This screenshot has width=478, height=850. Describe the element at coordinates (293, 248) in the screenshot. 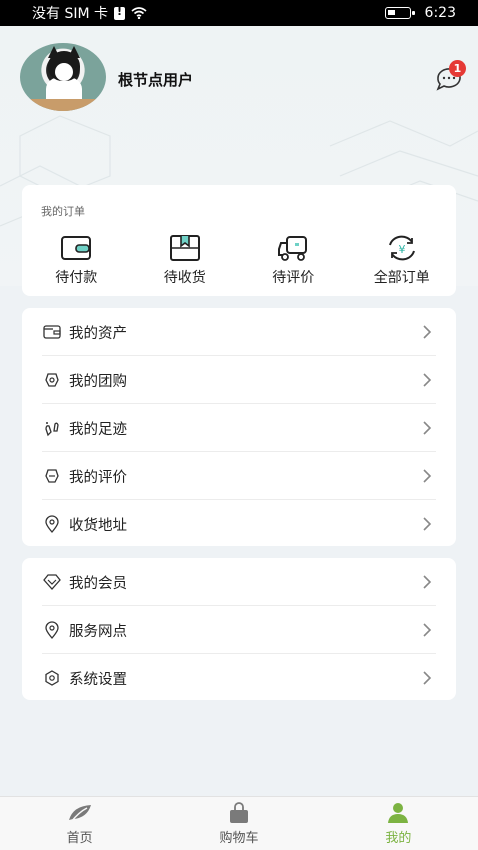

I see `truck-icon` at that location.